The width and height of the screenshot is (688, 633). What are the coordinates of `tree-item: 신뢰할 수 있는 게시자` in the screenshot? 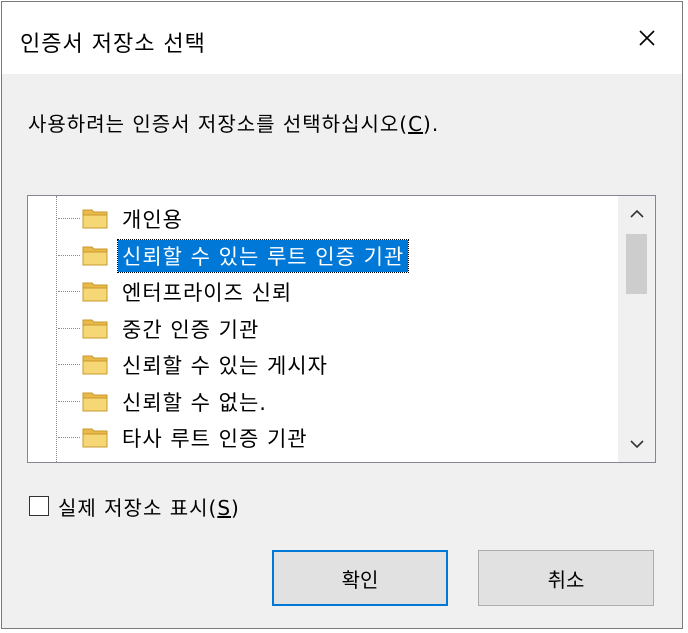 It's located at (323, 364).